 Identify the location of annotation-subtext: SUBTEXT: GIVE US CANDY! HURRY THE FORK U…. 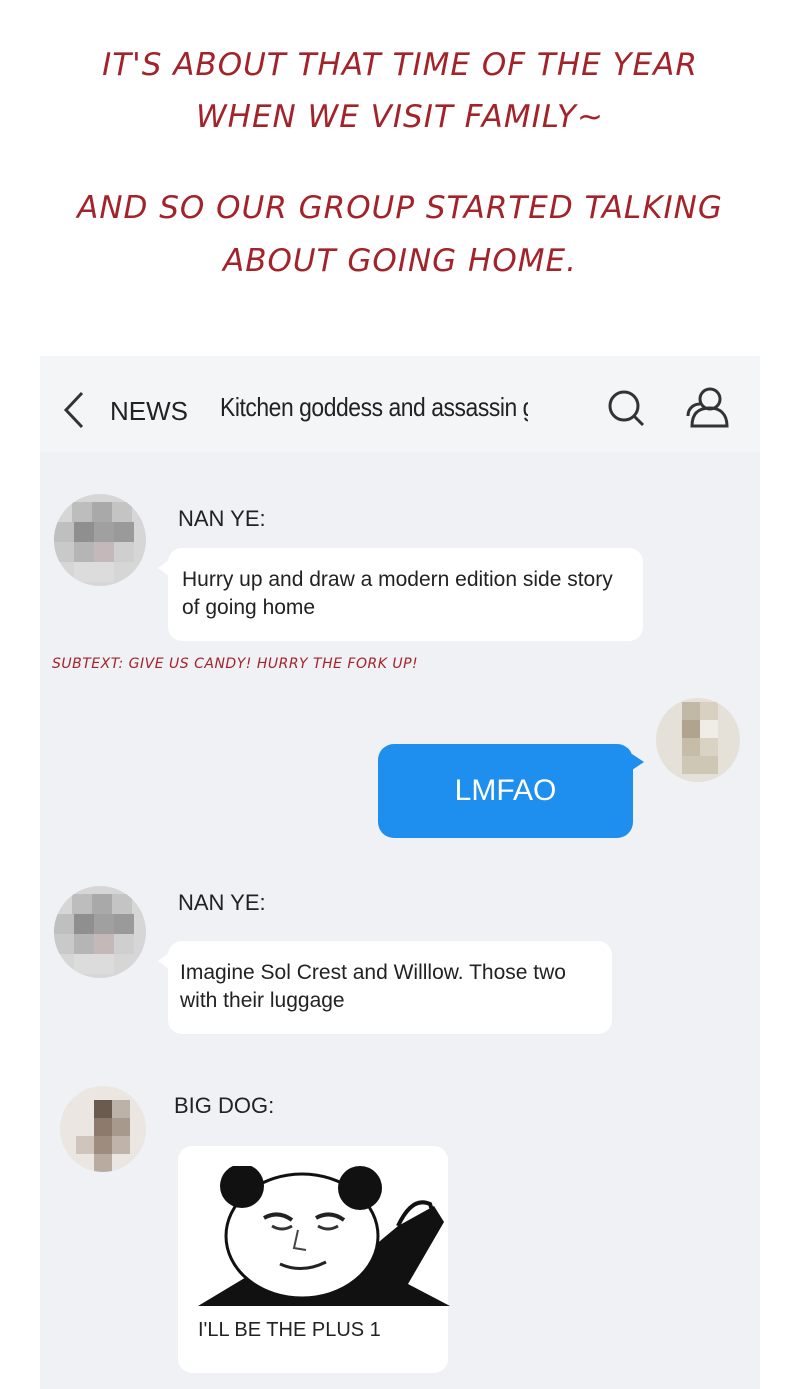
(235, 664).